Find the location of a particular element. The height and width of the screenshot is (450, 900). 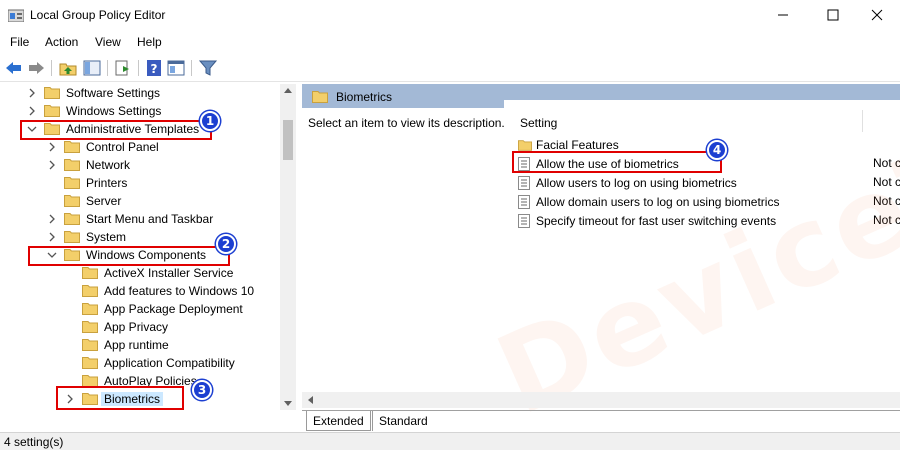

title-bar: Local Group Policy Editor is located at coordinates (450, 15).